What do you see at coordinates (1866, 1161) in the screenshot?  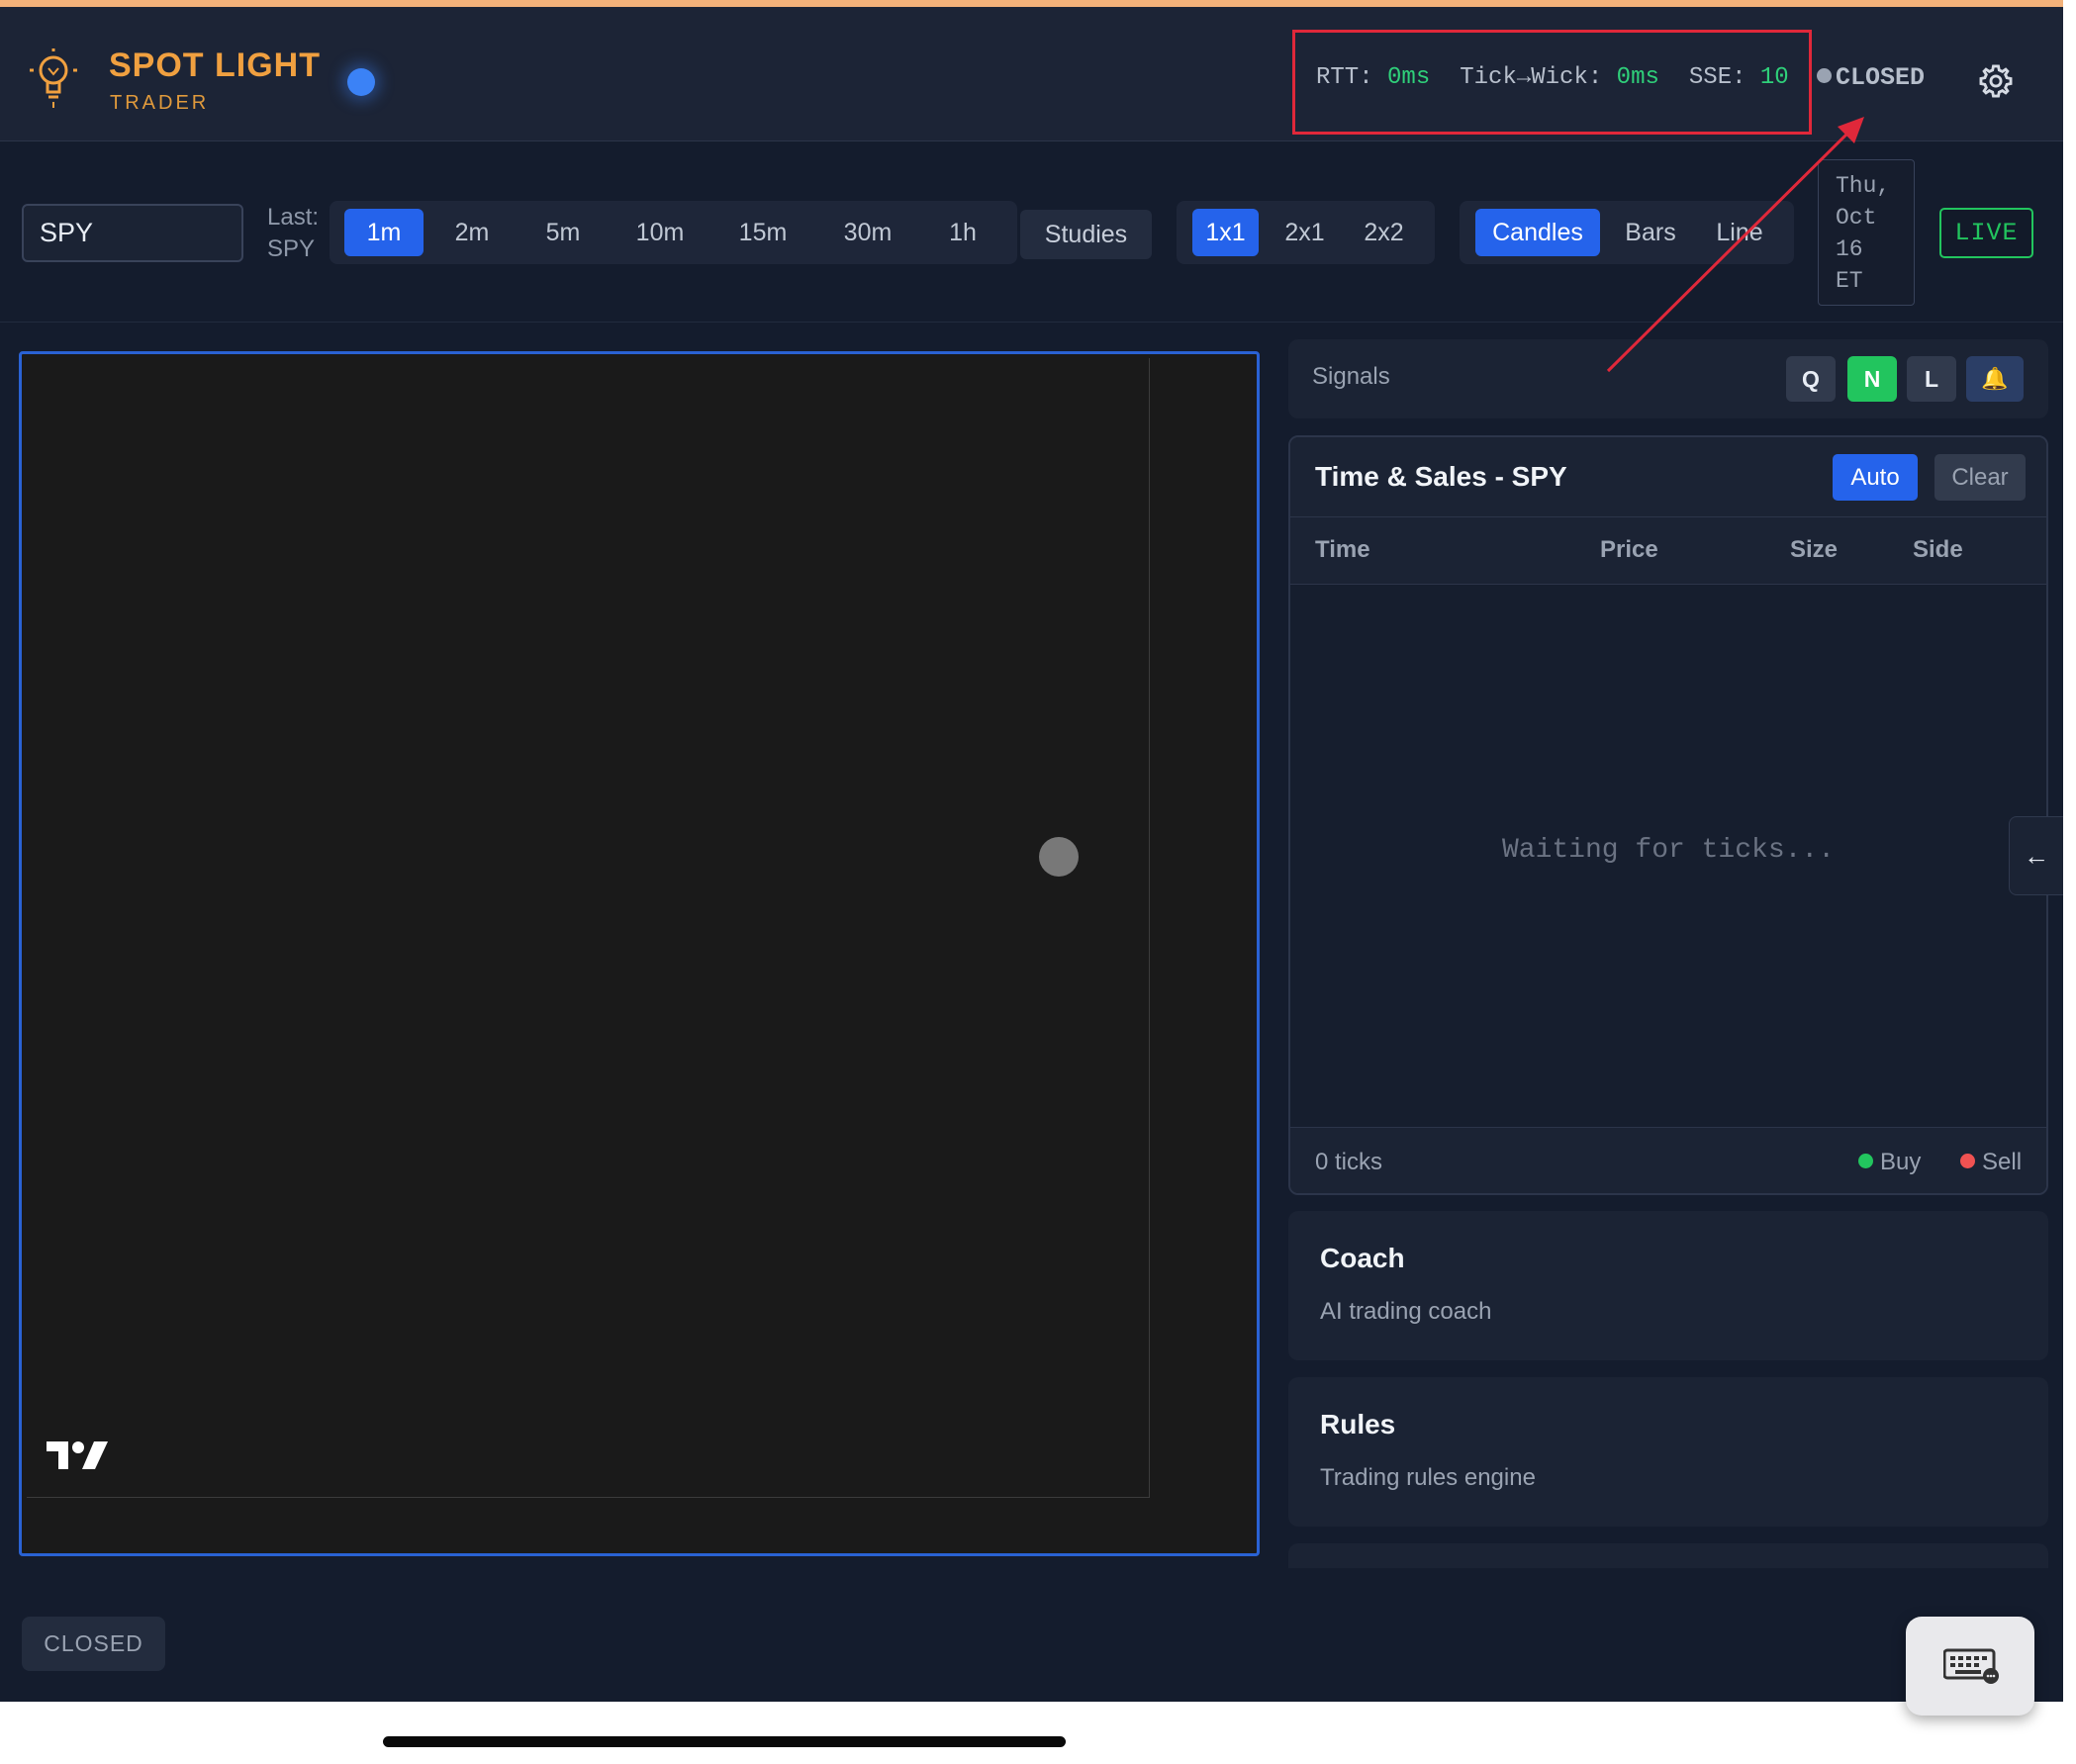 I see `buy-dot-icon` at bounding box center [1866, 1161].